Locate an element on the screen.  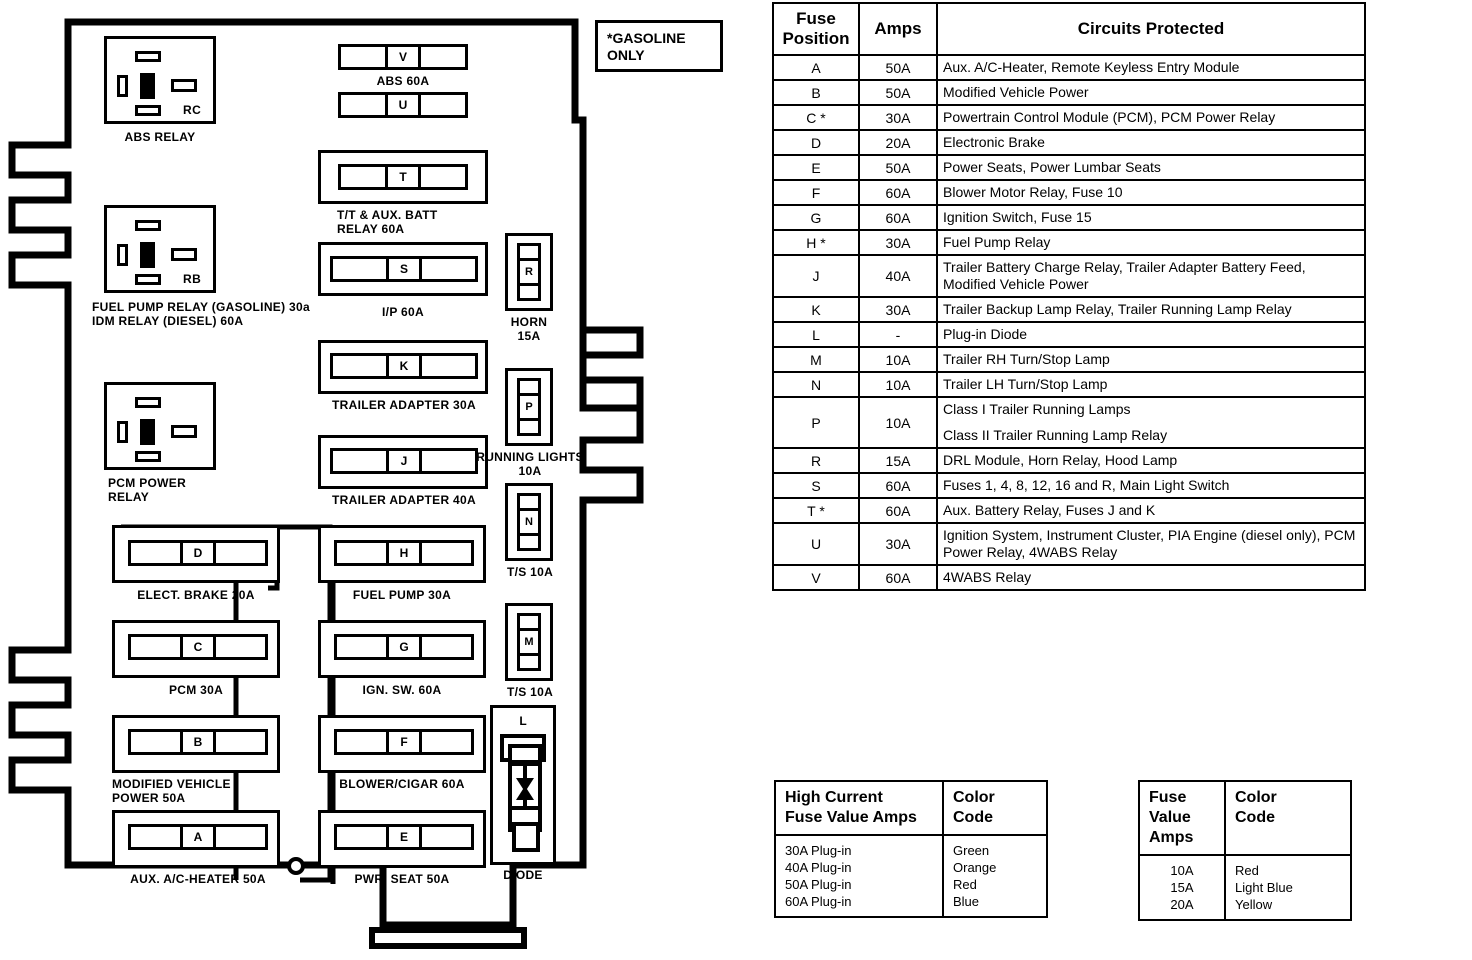
fuse-slot-k: K is located at coordinates (404, 366).